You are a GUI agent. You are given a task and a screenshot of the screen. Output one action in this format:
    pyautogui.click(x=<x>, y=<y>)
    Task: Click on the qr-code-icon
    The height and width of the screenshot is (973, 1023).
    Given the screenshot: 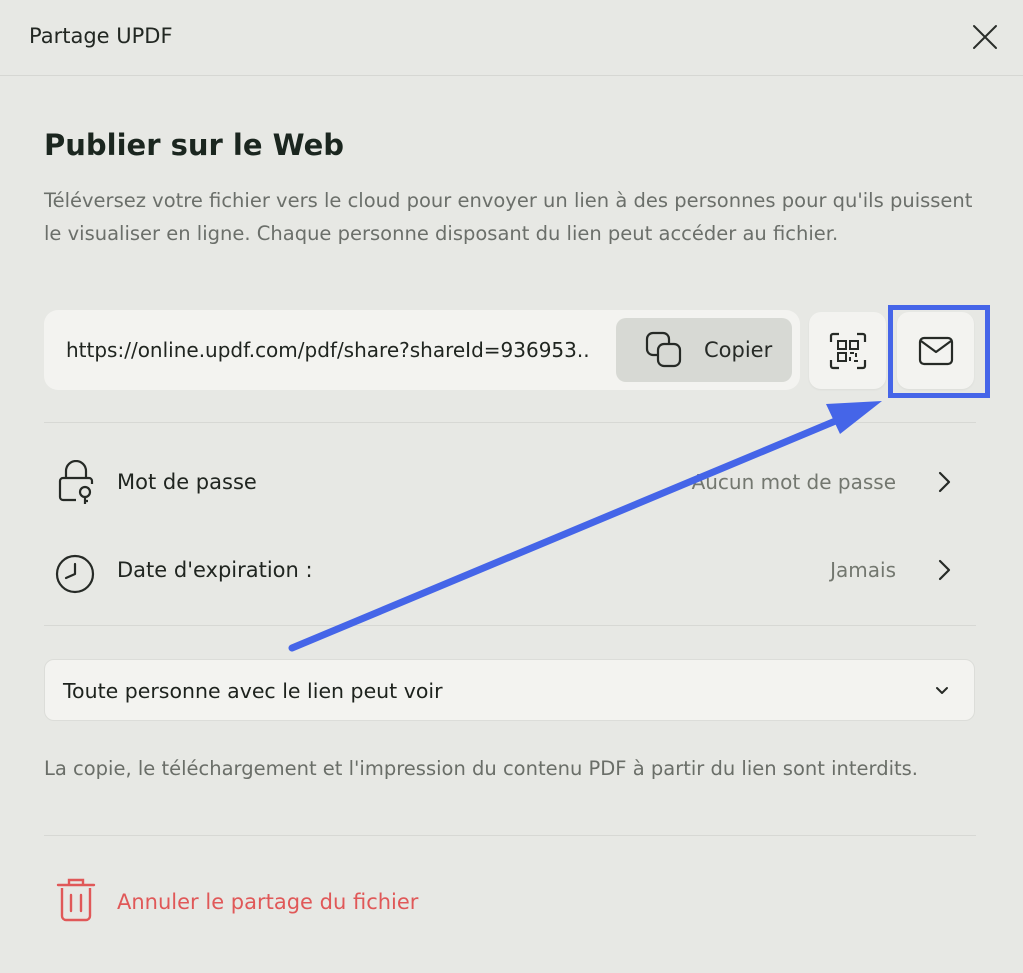 What is the action you would take?
    pyautogui.click(x=847, y=350)
    